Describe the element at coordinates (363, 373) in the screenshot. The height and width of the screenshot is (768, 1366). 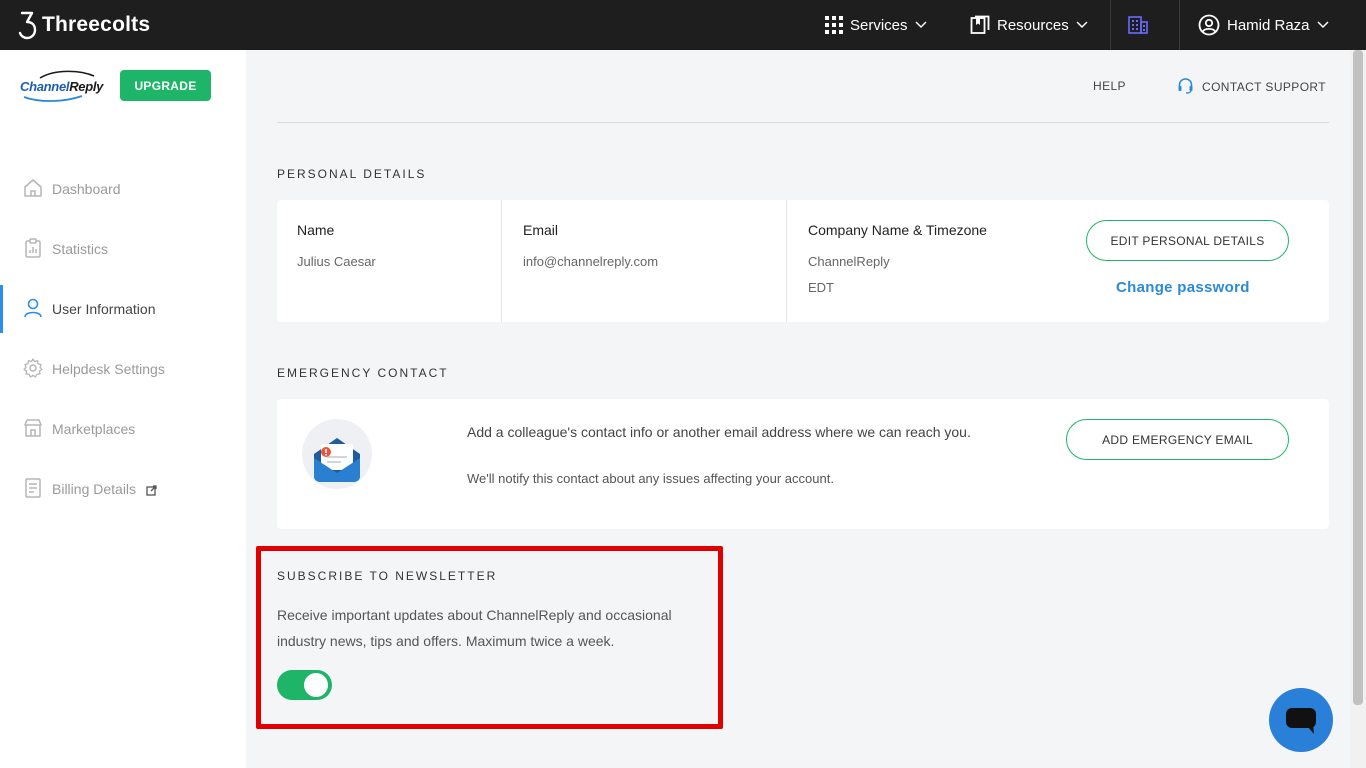
I see `emergency-contact-title: EMERGENCY CONTACT` at that location.